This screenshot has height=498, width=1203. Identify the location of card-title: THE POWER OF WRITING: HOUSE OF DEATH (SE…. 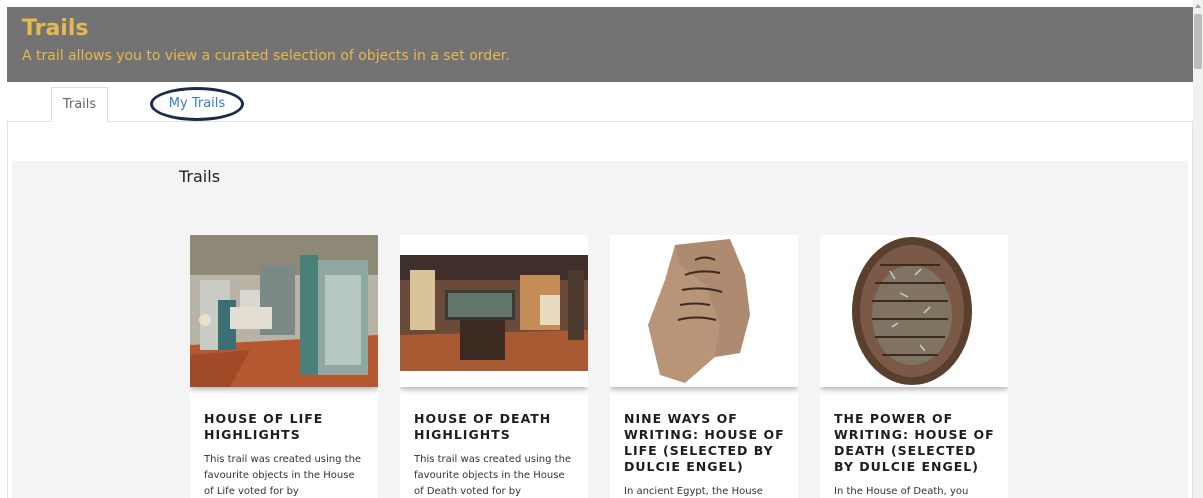
(916, 443).